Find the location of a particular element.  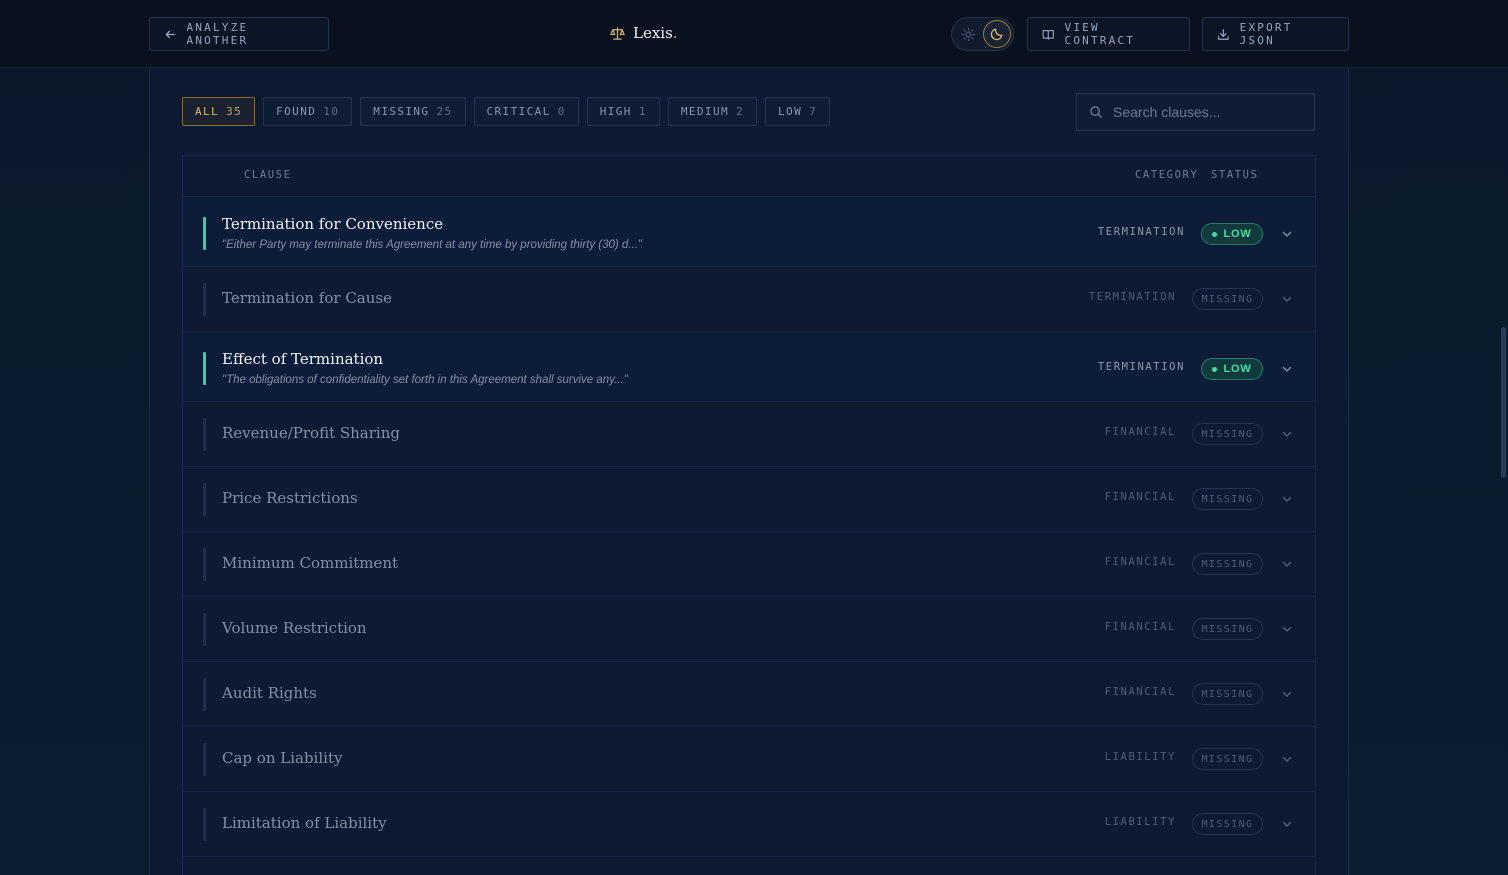

chip-label: ALL is located at coordinates (207, 111).